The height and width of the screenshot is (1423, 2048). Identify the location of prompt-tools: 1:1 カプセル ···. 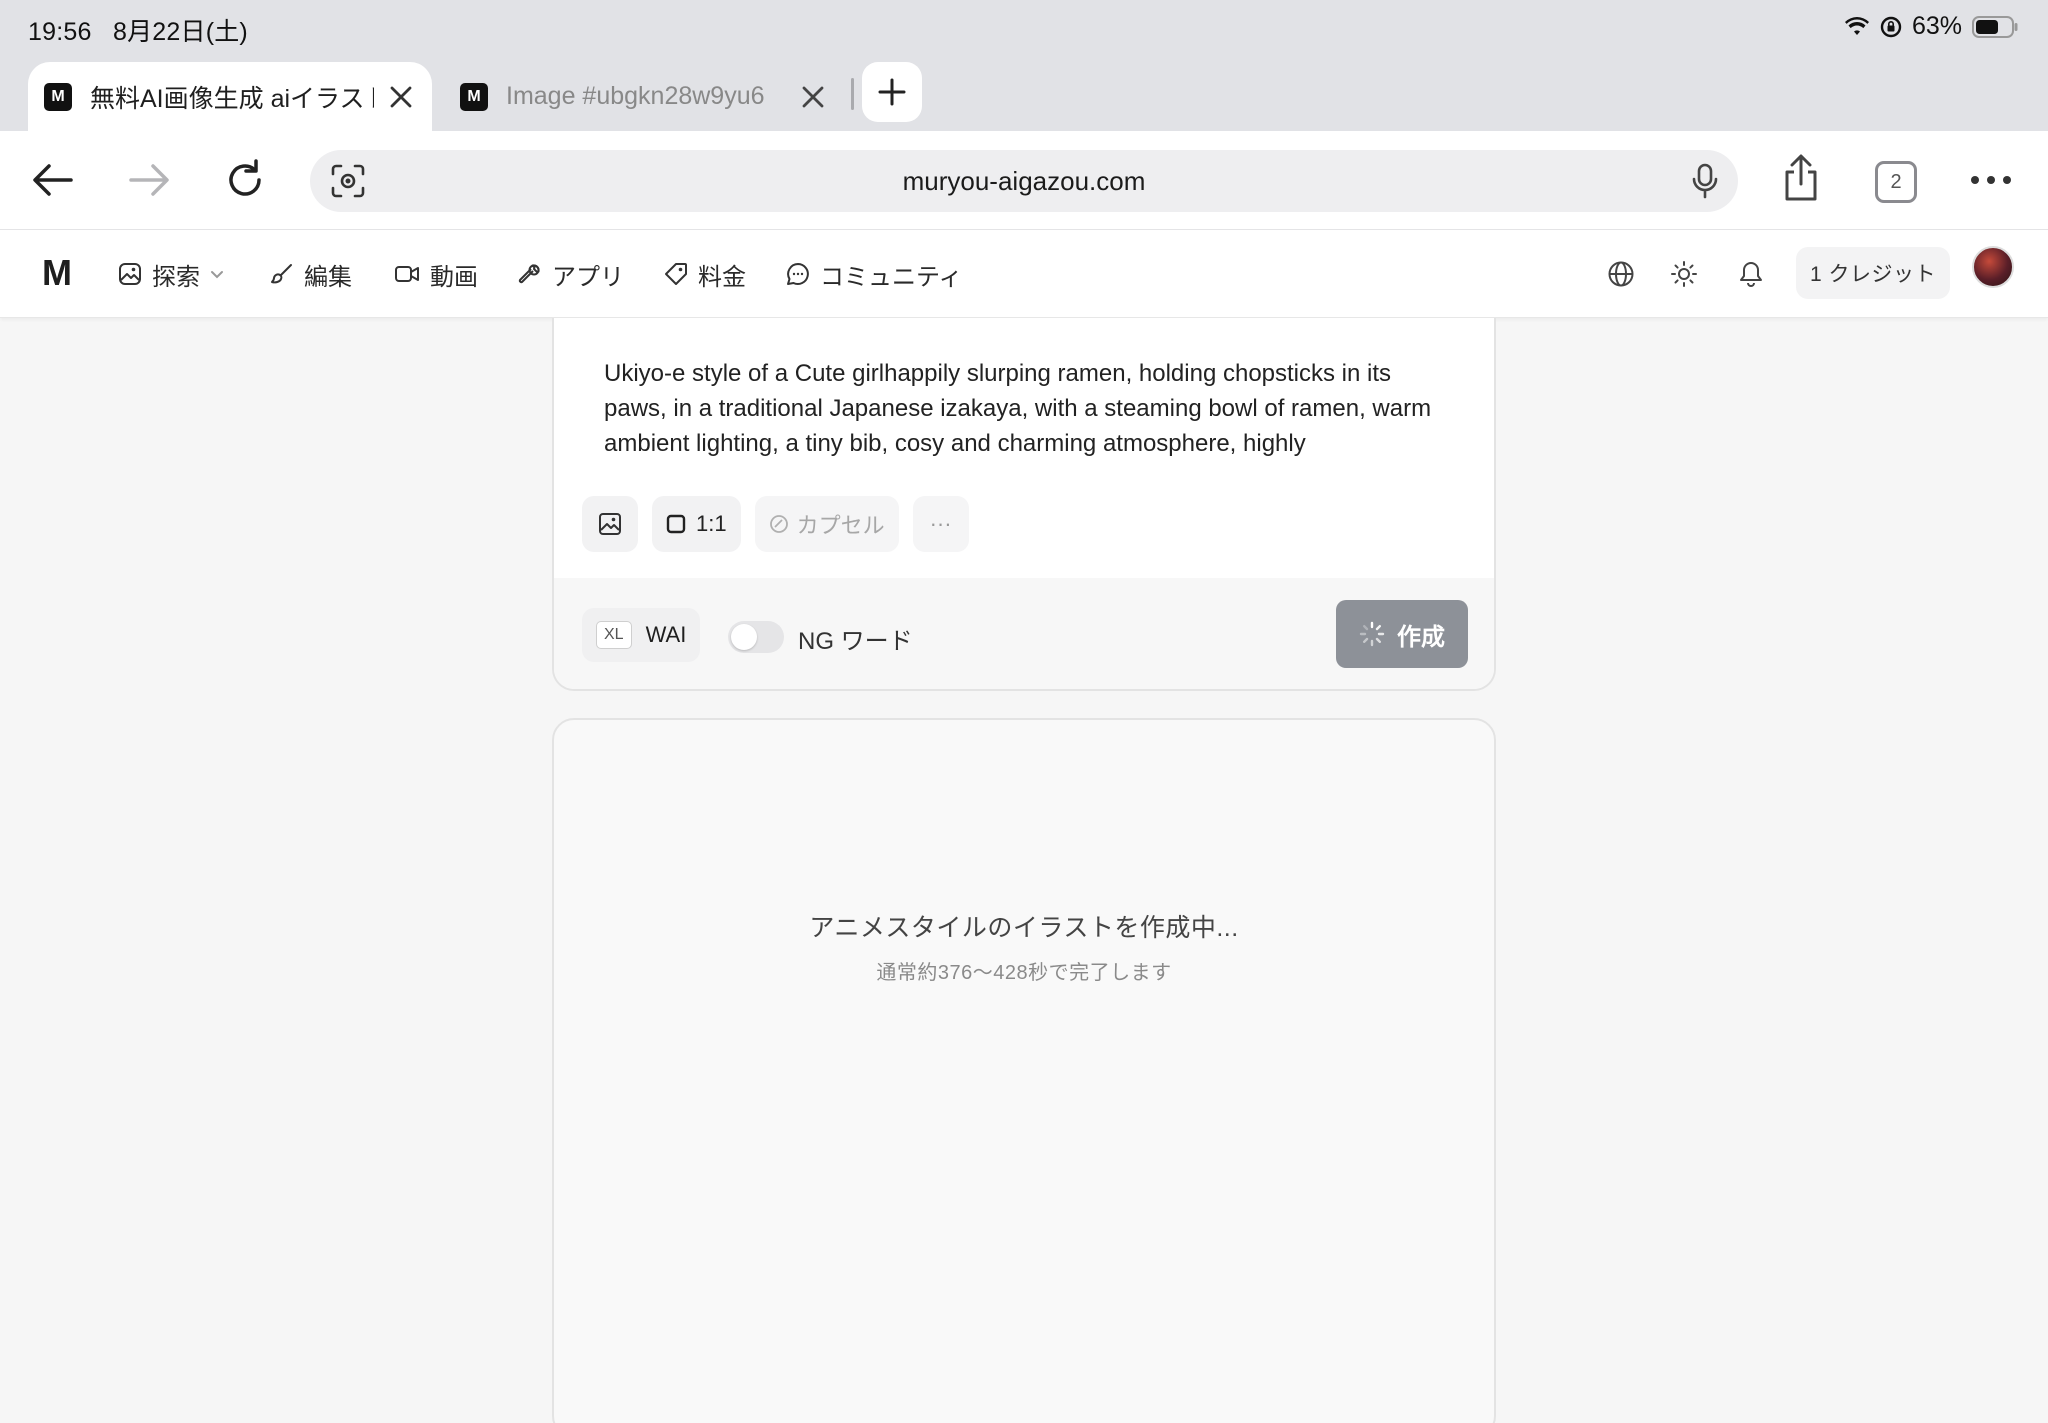
(775, 524).